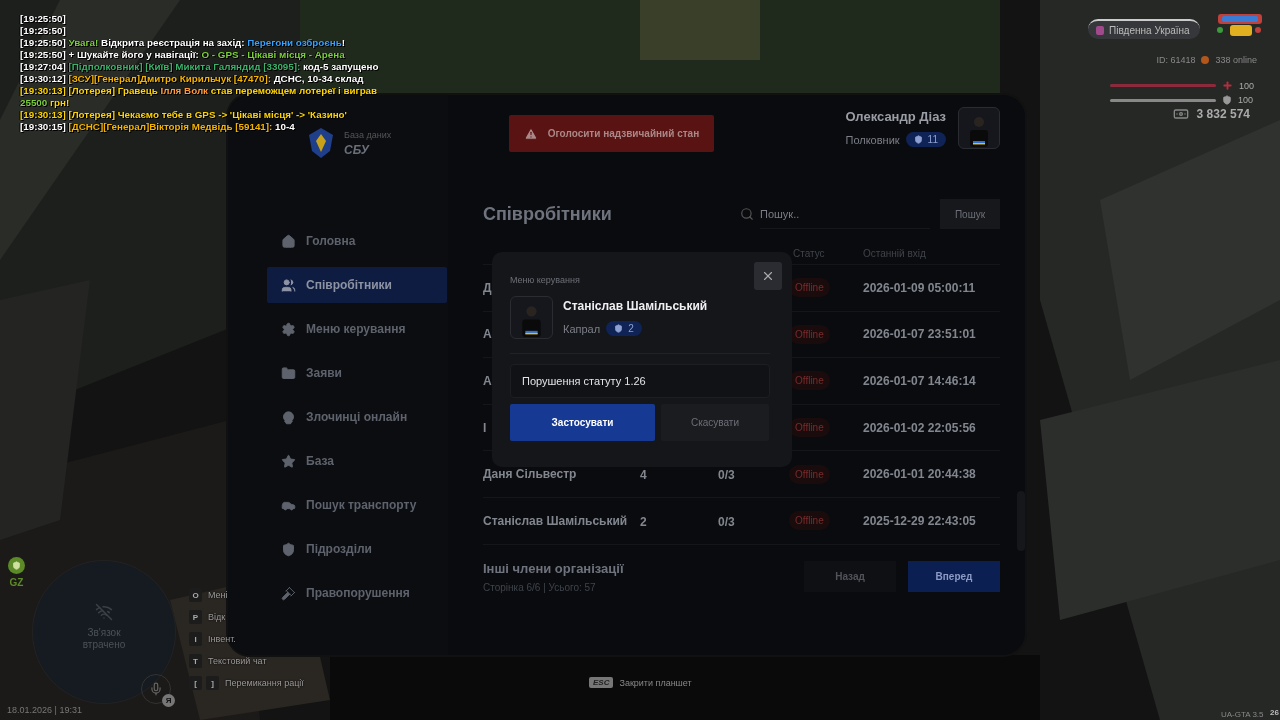 The width and height of the screenshot is (1280, 720). I want to click on chat-message: [19:30:13] [Лотерея] Чекаємо тебе в GPS -> 'Цікаві місця' -> 'Казино', so click(183, 115).